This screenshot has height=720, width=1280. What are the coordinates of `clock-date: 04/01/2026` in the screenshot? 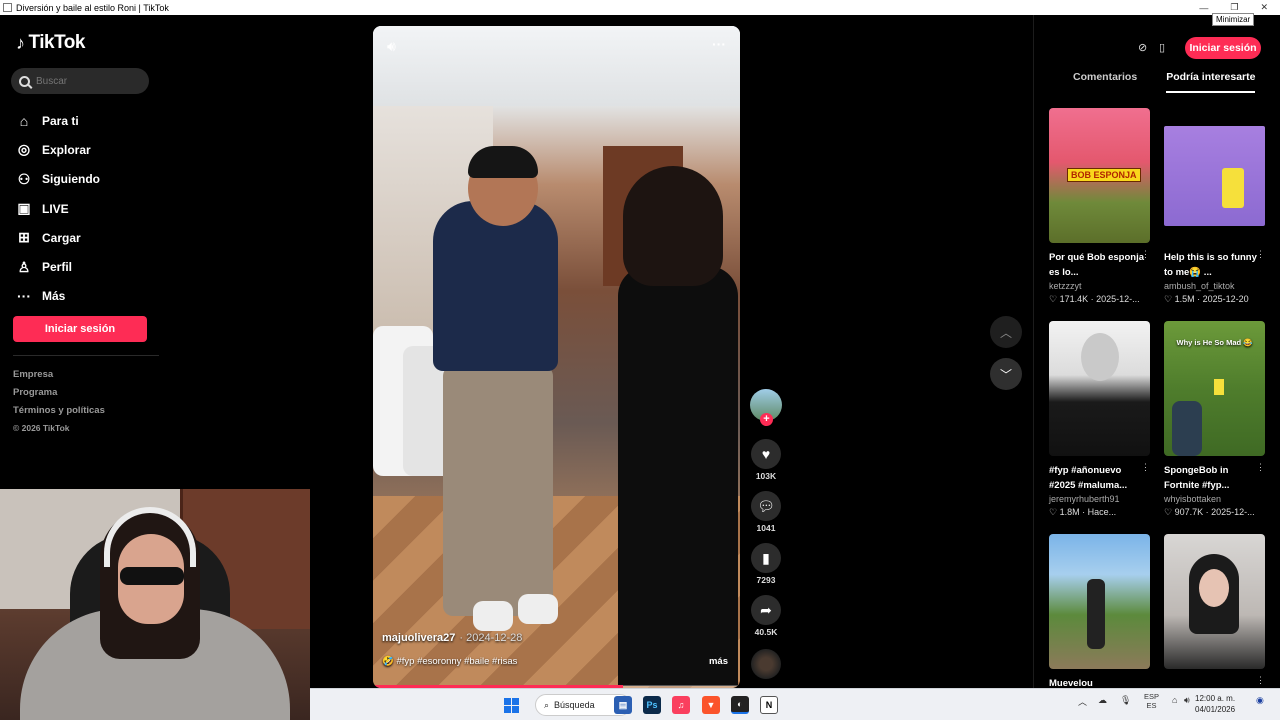 It's located at (1215, 709).